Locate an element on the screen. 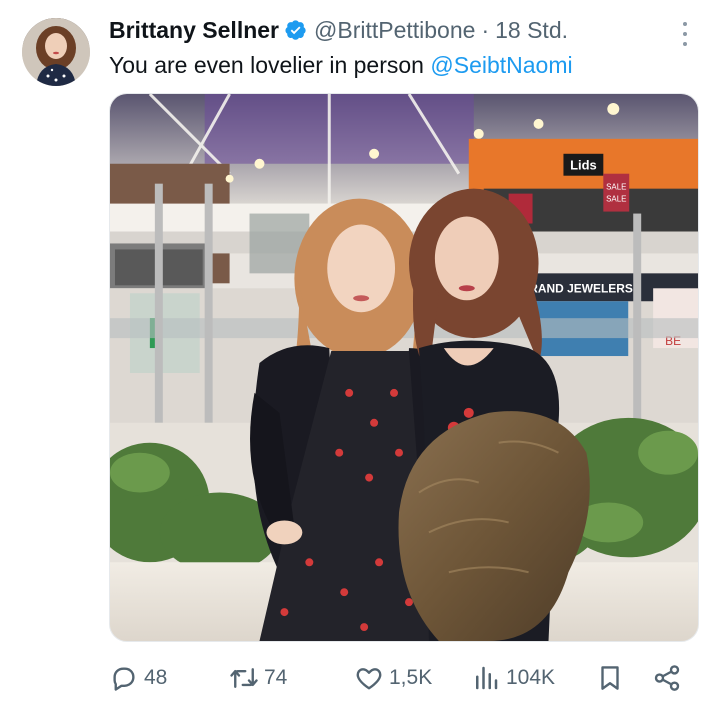 Image resolution: width=720 pixels, height=716 pixels. sign-lids: Lids is located at coordinates (583, 165).